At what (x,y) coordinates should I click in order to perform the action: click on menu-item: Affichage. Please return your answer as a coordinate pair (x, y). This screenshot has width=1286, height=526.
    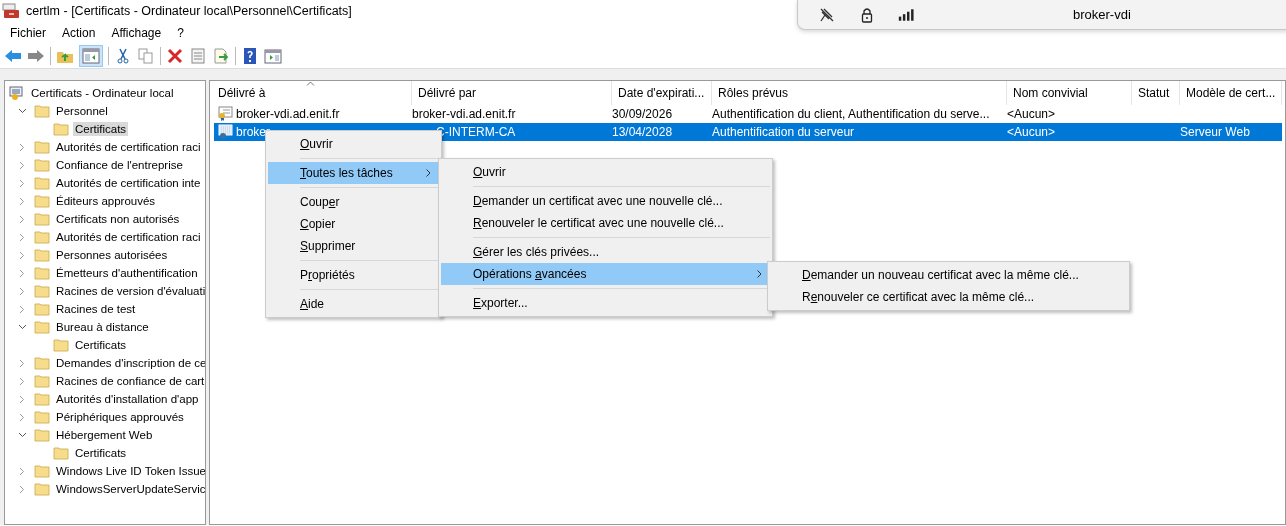
    Looking at the image, I should click on (136, 33).